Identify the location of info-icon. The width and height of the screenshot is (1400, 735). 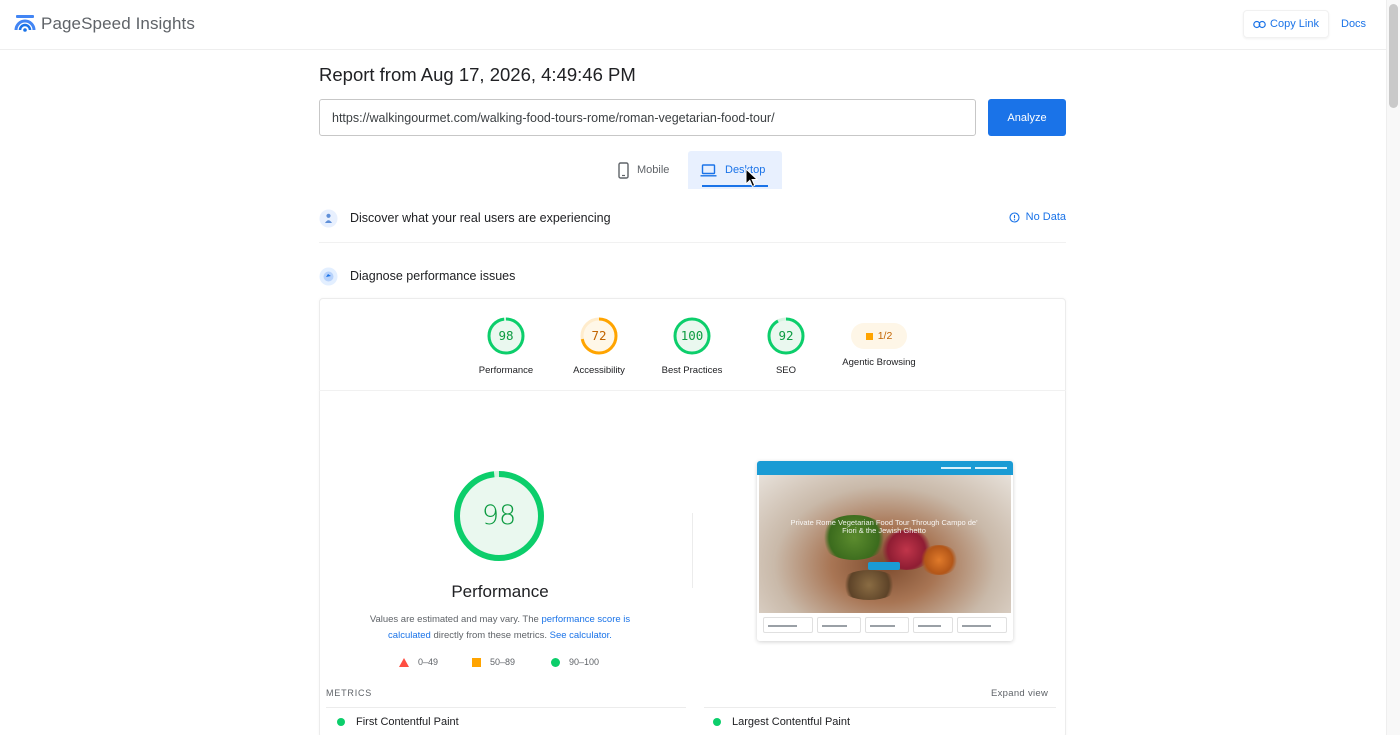
(1014, 217).